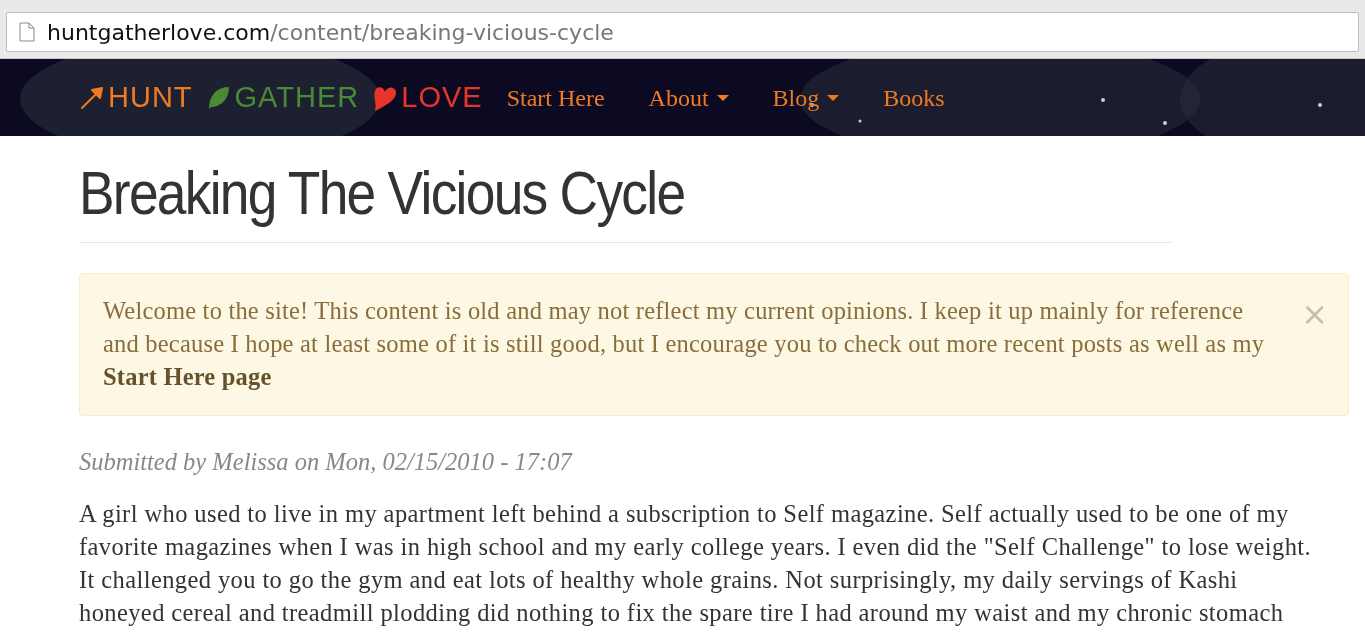 Image resolution: width=1365 pixels, height=643 pixels. Describe the element at coordinates (682, 32) in the screenshot. I see `address-bar: huntgatherlove.com/content/breaking-vicious-cycle` at that location.